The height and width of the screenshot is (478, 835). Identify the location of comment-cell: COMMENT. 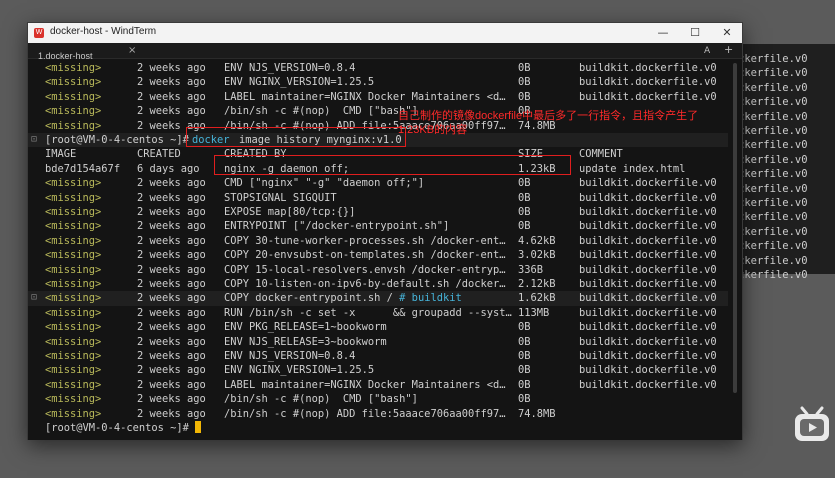
(601, 154).